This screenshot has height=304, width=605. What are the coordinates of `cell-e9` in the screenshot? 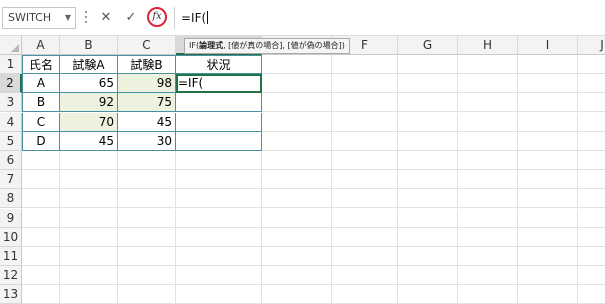 It's located at (297, 218).